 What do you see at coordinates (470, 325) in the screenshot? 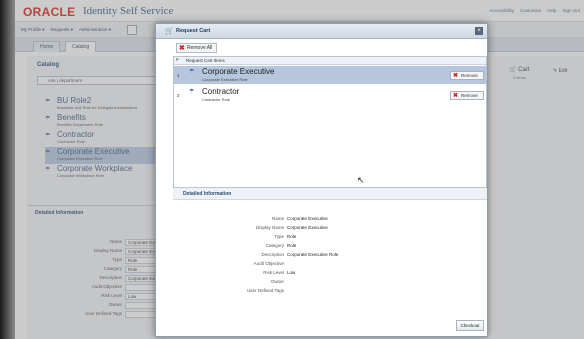
I see `checkout-button: Checkout` at bounding box center [470, 325].